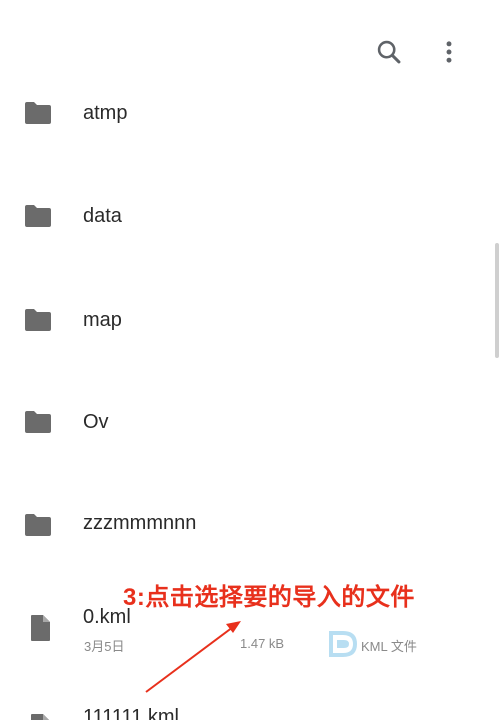  I want to click on list-item-file: 111111.kml, so click(245, 707).